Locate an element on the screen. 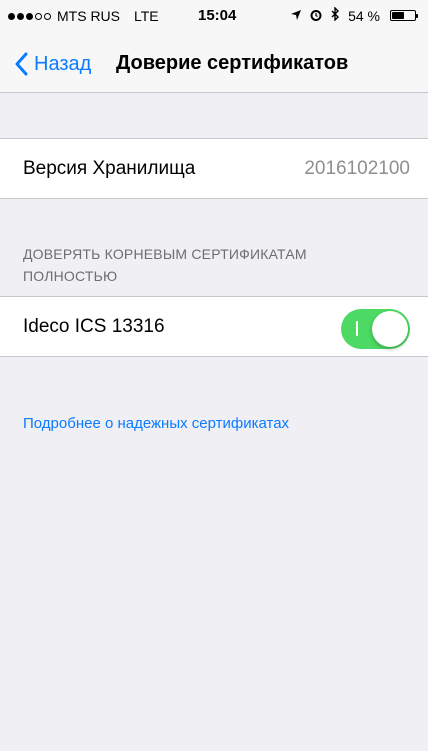 The image size is (428, 751). alarm-icon is located at coordinates (316, 16).